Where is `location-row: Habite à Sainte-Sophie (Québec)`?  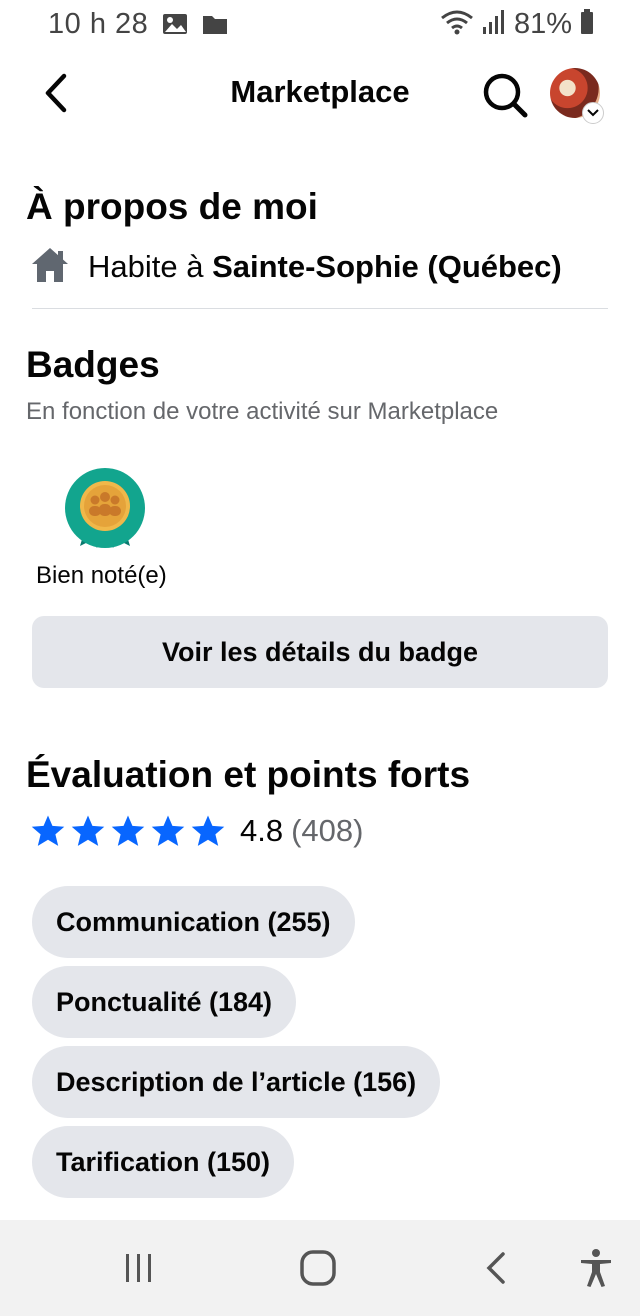 location-row: Habite à Sainte-Sophie (Québec) is located at coordinates (296, 267).